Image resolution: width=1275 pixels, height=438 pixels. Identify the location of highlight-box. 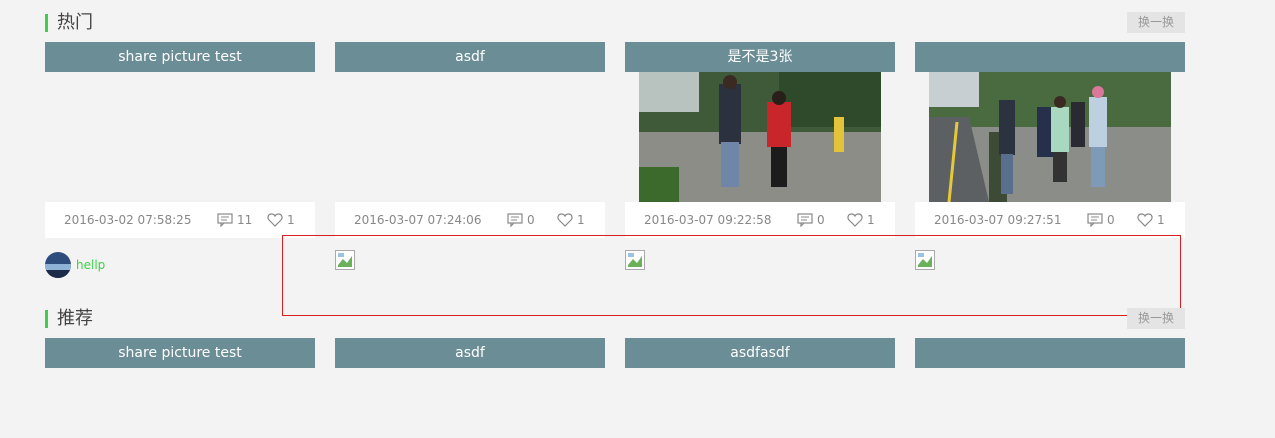
(731, 275).